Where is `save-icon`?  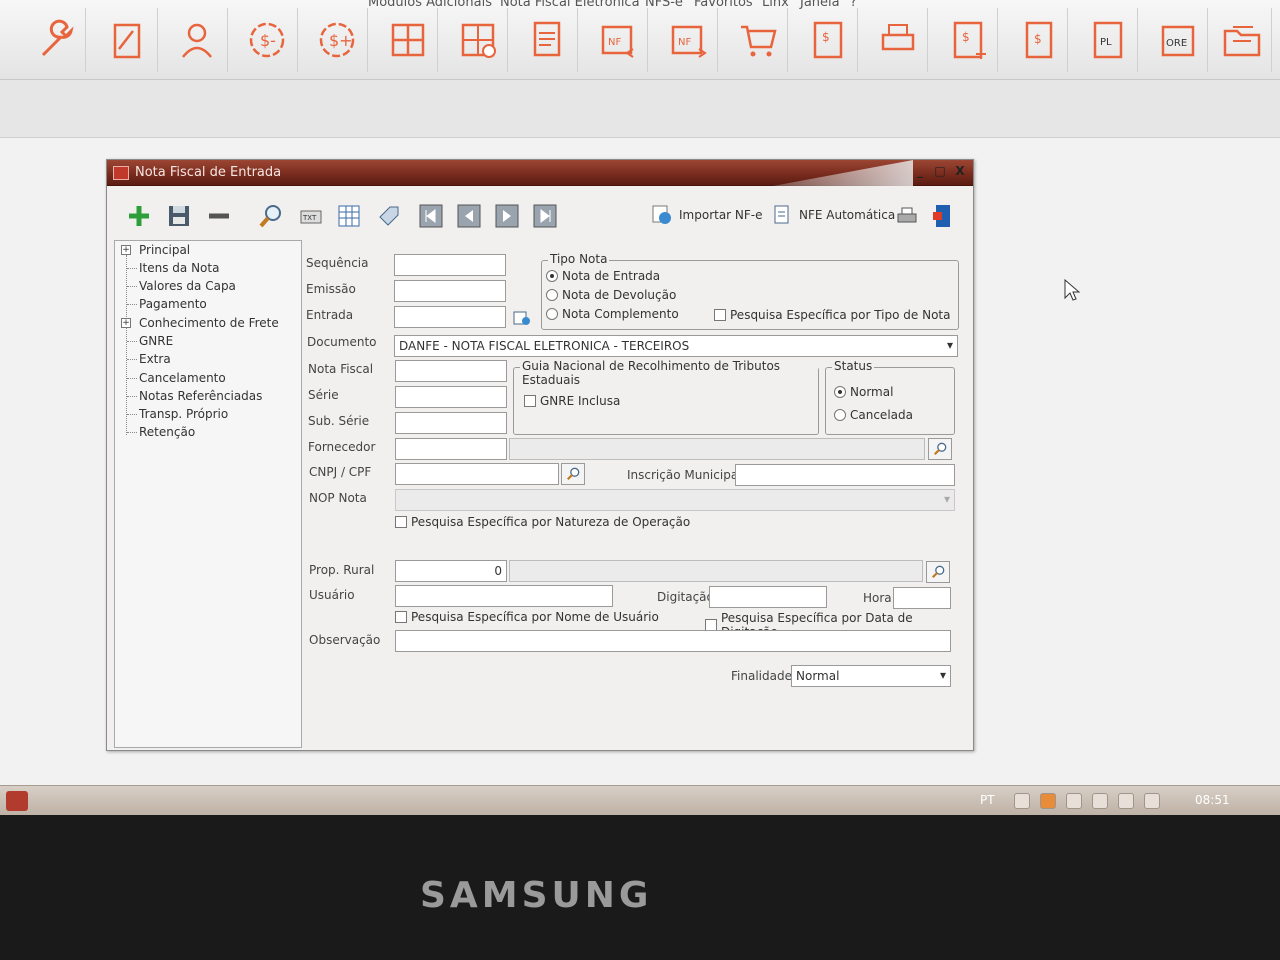
save-icon is located at coordinates (179, 216).